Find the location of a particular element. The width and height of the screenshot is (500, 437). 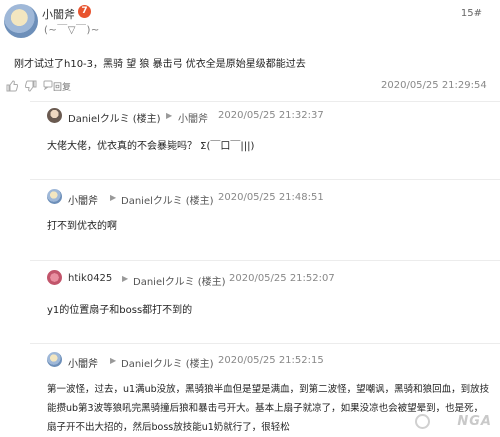

comment-text: y1的位置扇子和boss都打不到的 is located at coordinates (120, 310).